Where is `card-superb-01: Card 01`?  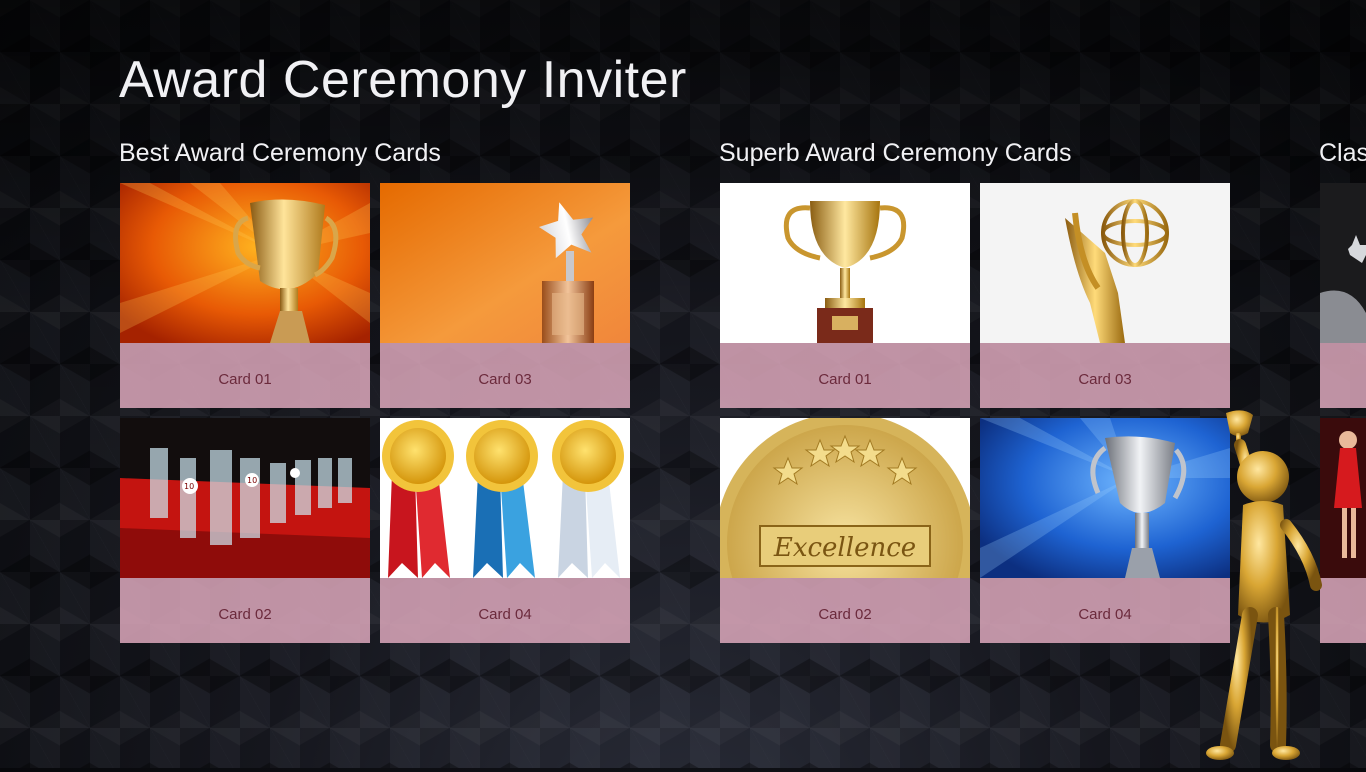
card-superb-01: Card 01 is located at coordinates (845, 295).